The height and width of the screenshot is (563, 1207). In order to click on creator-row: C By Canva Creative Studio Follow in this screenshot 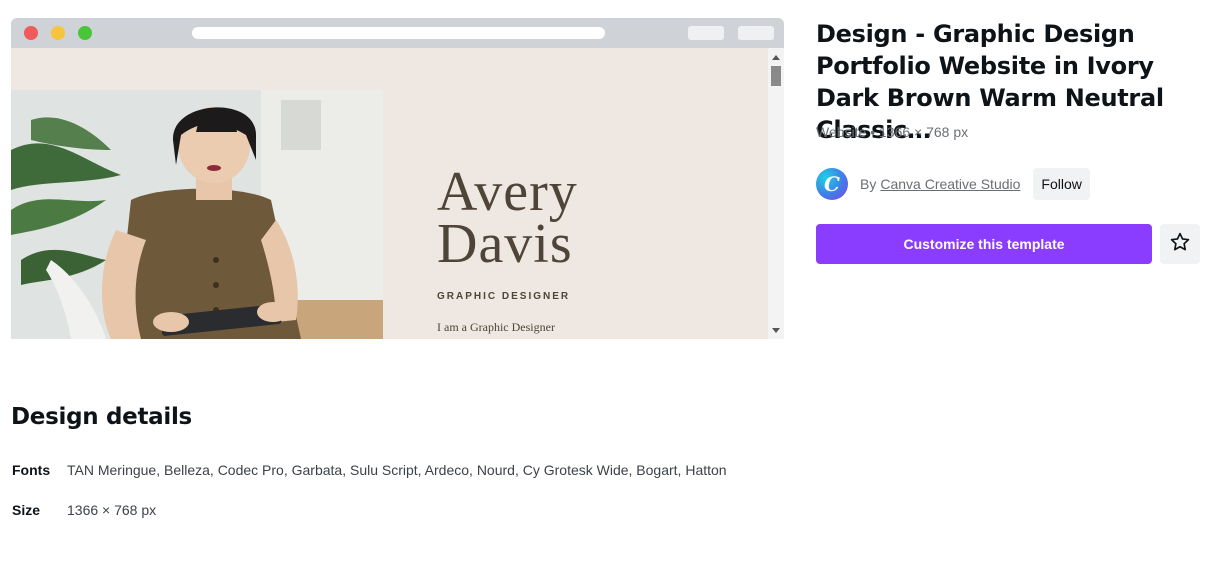, I will do `click(953, 184)`.